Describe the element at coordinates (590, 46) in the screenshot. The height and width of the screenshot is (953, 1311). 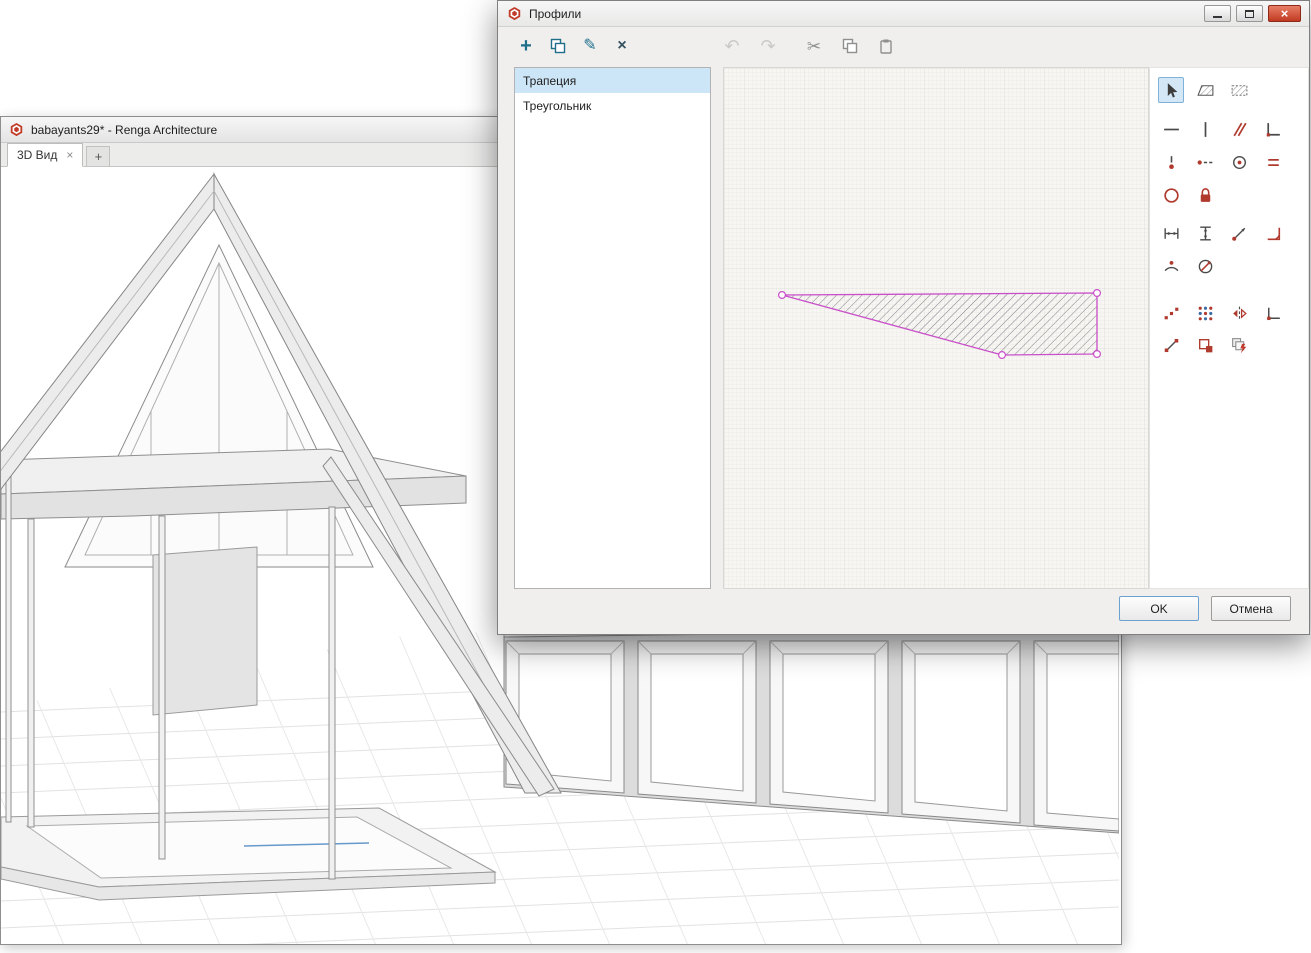
I see `edit-profile-button: ✎` at that location.